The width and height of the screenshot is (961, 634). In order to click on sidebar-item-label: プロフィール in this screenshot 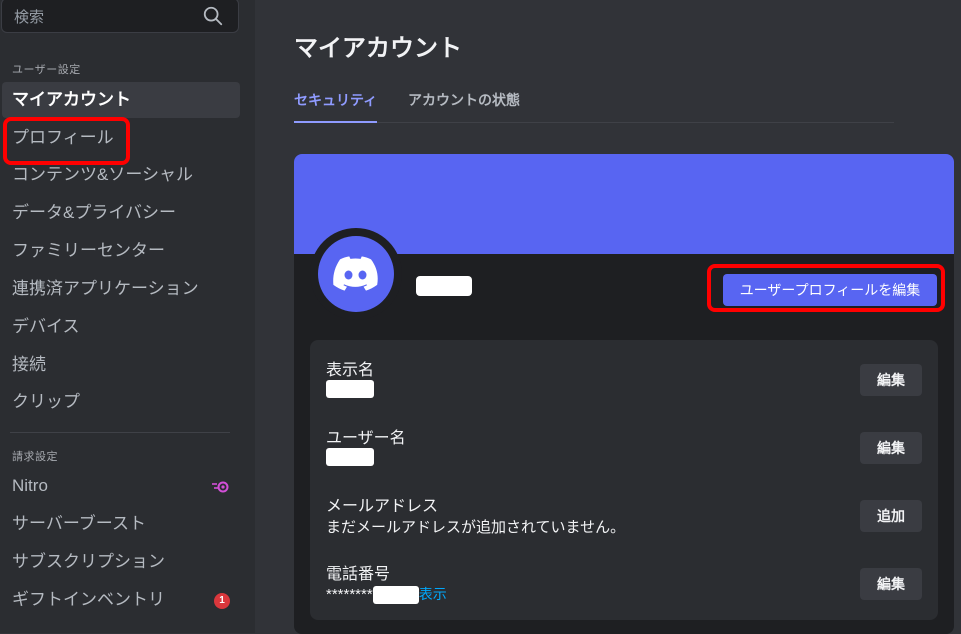, I will do `click(63, 137)`.